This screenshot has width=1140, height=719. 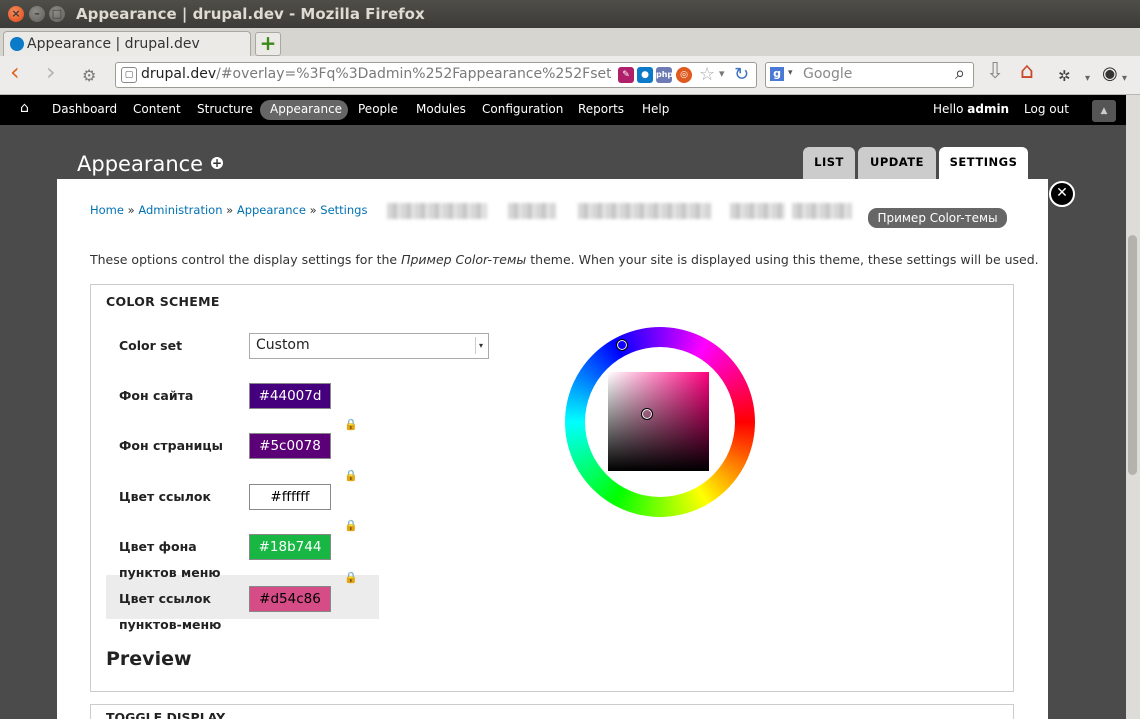 I want to click on shortcuts-toggle-button: ▲, so click(x=1104, y=111).